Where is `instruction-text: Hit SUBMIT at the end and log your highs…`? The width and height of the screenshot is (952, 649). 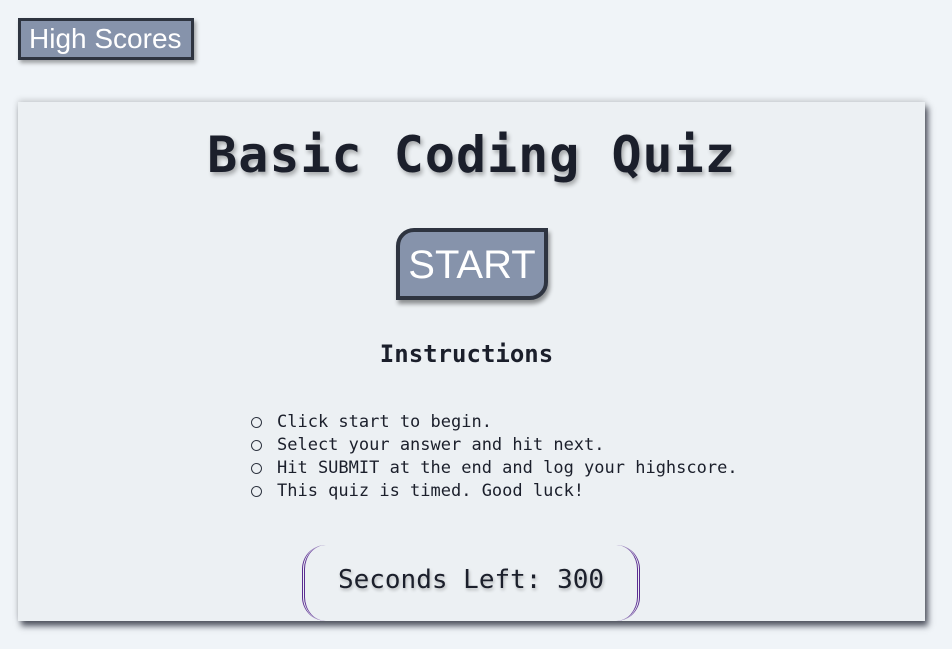 instruction-text: Hit SUBMIT at the end and log your highs… is located at coordinates (507, 468).